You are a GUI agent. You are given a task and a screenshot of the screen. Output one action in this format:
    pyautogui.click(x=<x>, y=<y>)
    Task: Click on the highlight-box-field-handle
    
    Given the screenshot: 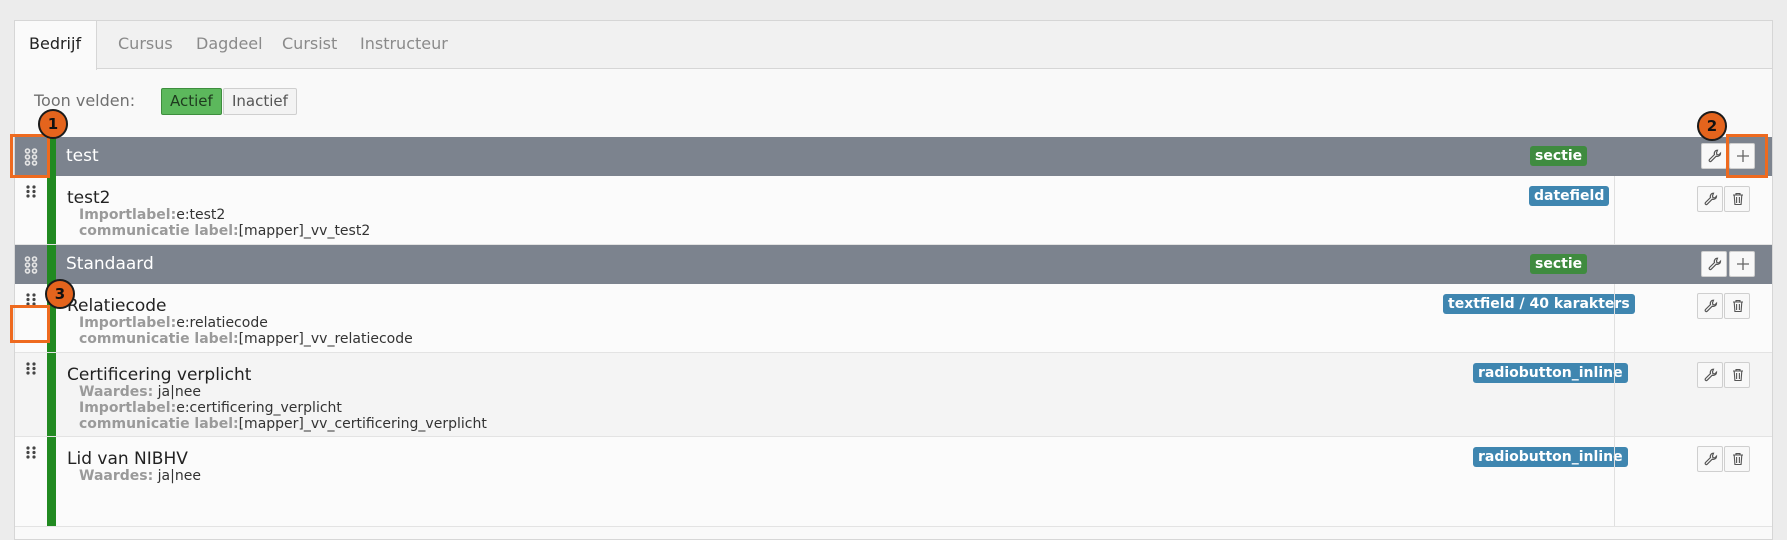 What is the action you would take?
    pyautogui.click(x=30, y=324)
    